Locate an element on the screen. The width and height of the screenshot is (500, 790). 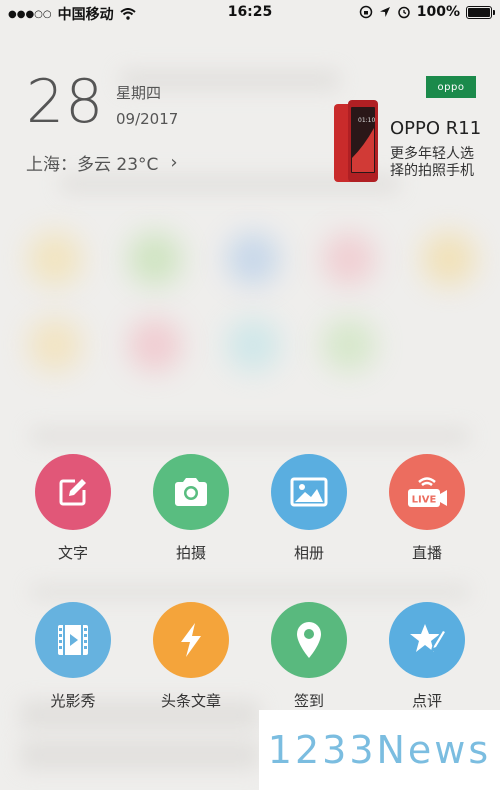
review-label: 点评 is located at coordinates (426, 701).